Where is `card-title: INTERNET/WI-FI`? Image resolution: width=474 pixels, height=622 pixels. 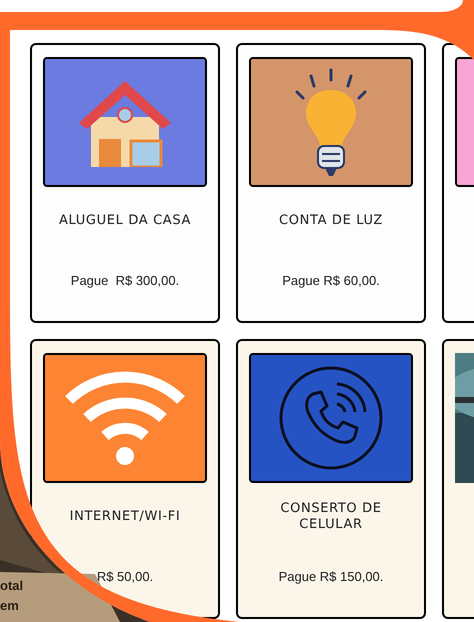
card-title: INTERNET/WI-FI is located at coordinates (125, 517).